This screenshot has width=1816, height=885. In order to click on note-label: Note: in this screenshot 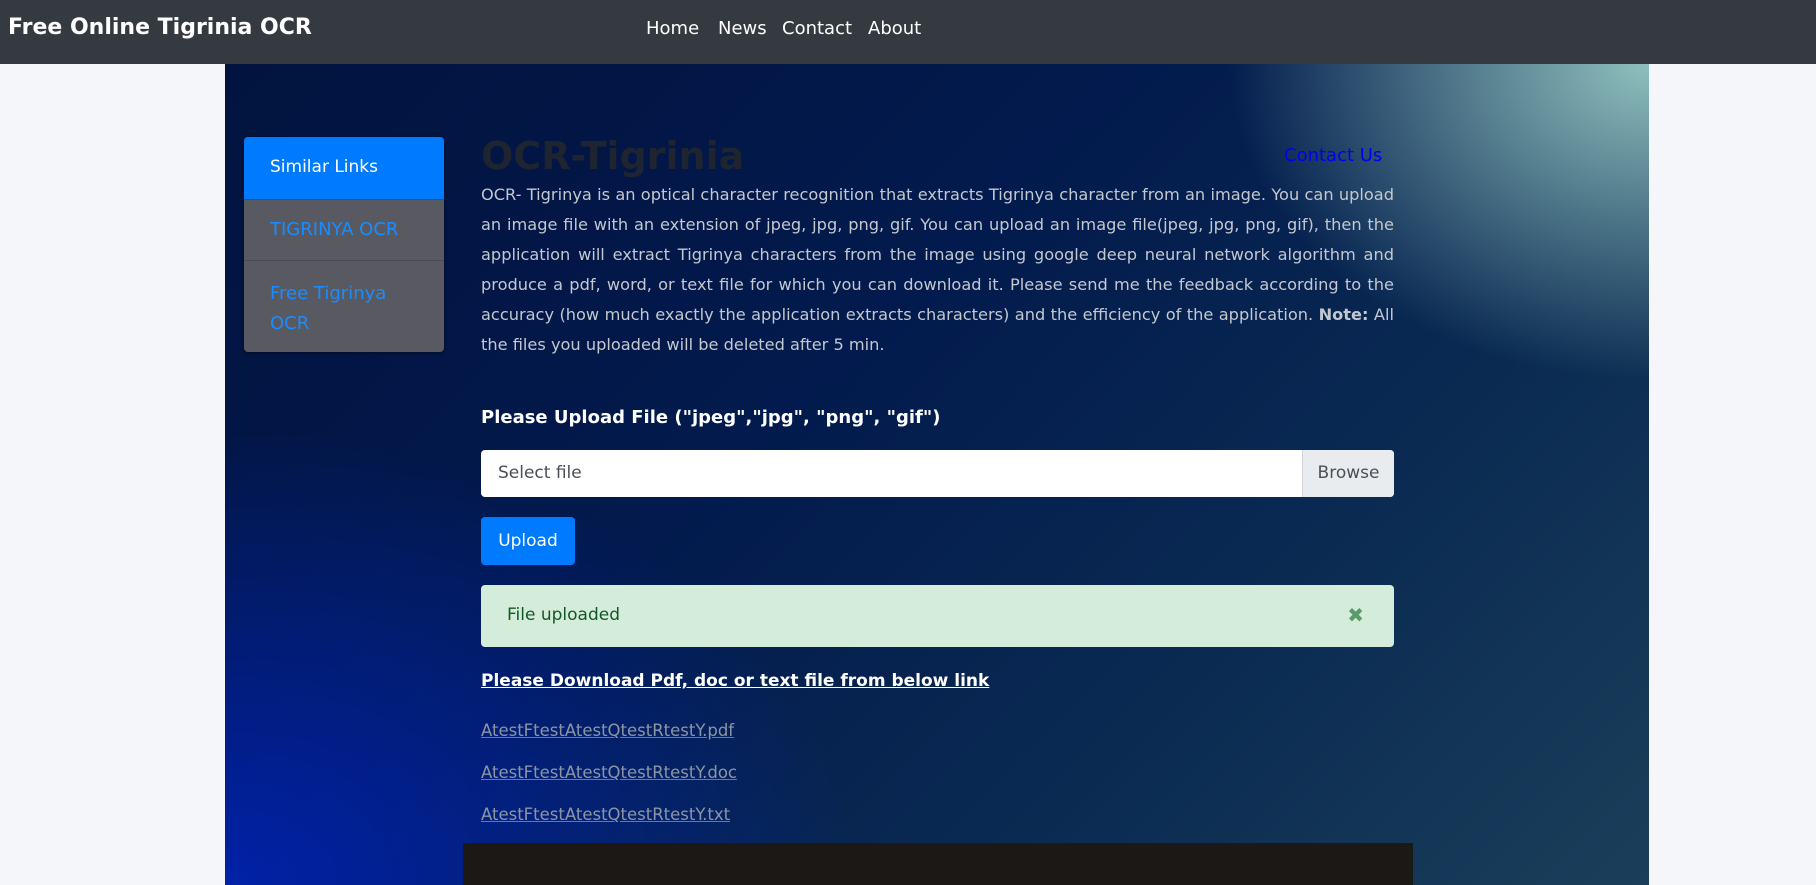, I will do `click(1343, 314)`.